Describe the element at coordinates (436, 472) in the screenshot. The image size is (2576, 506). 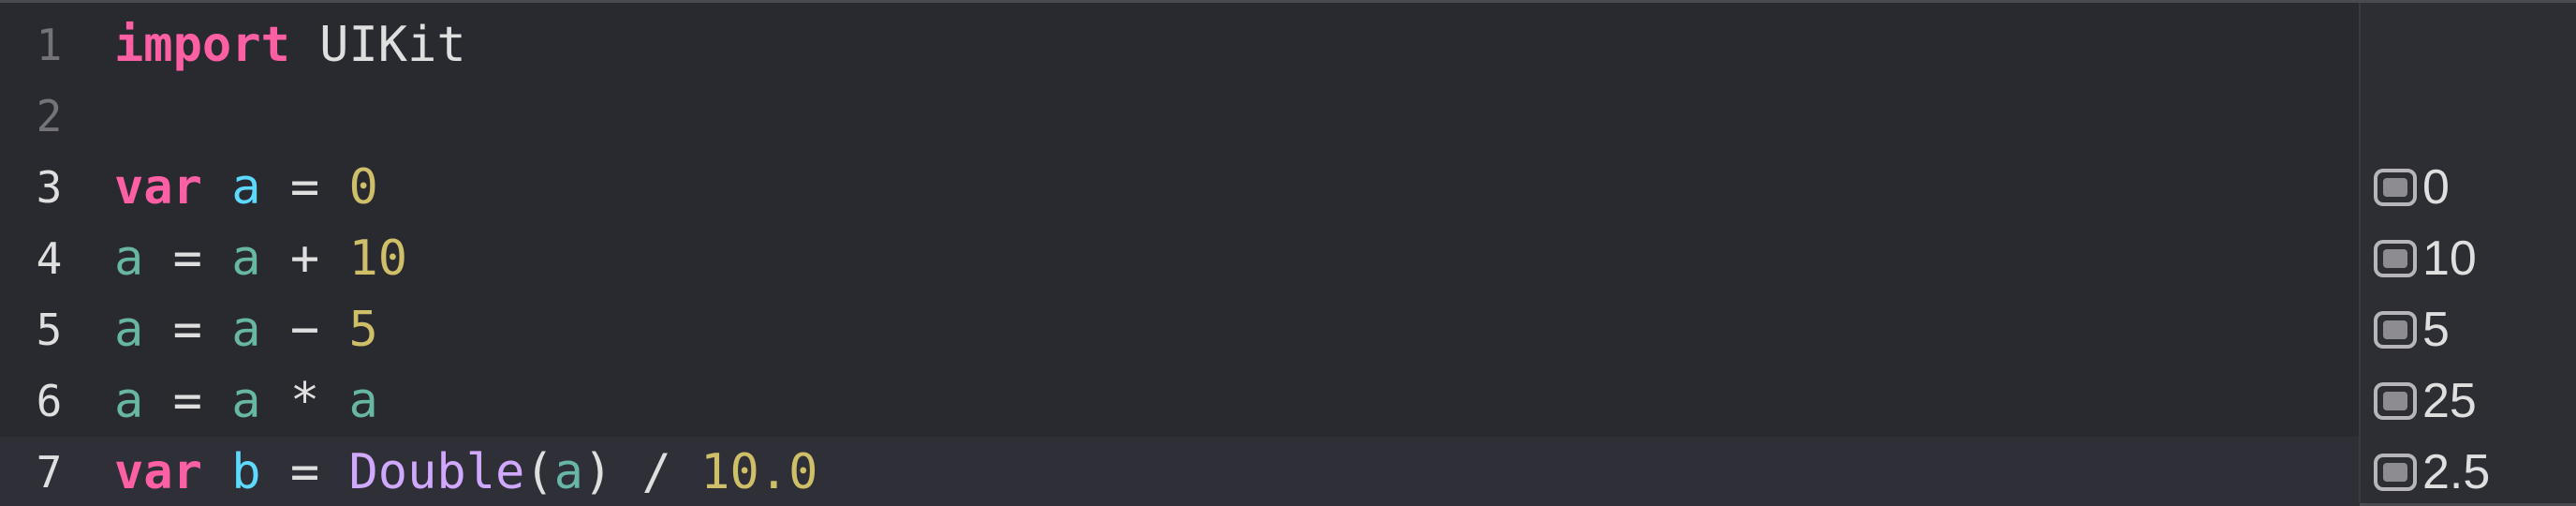
I see `code-token-type: Double` at that location.